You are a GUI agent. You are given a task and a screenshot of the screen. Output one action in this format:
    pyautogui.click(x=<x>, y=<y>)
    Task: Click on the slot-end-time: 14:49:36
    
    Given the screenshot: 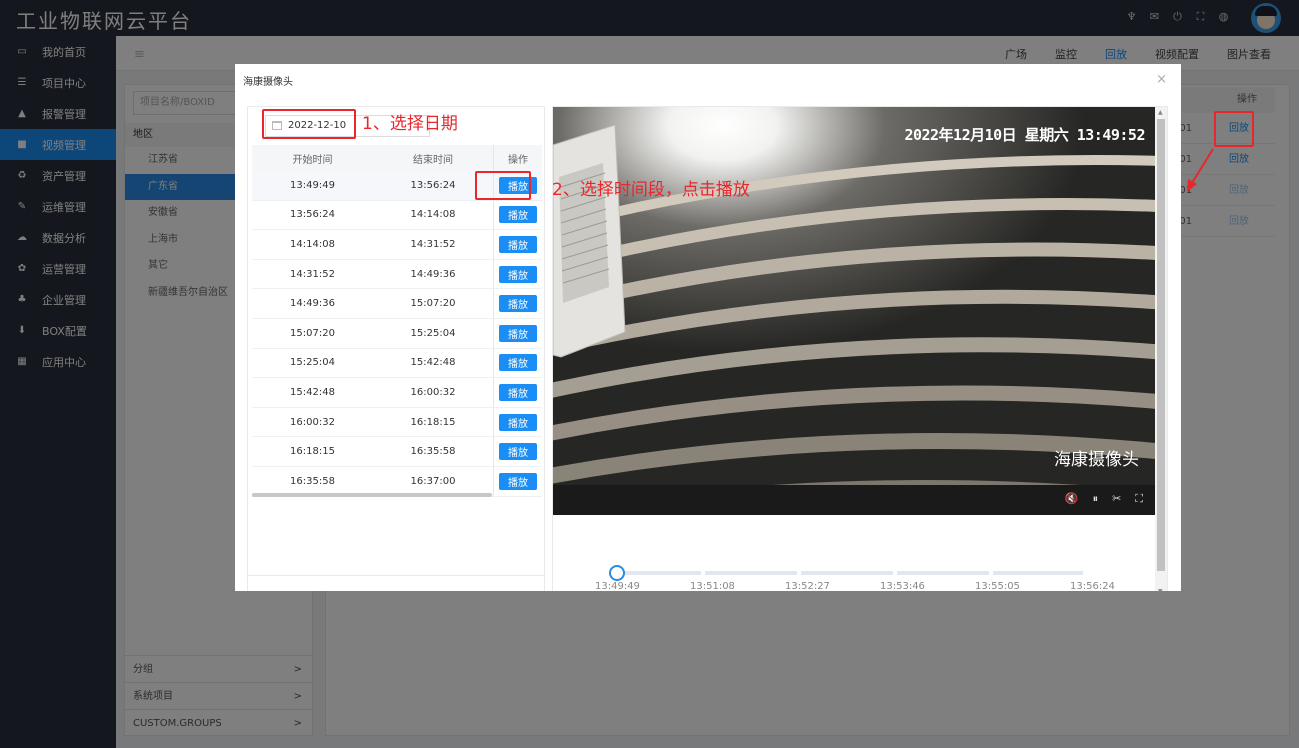 What is the action you would take?
    pyautogui.click(x=433, y=274)
    